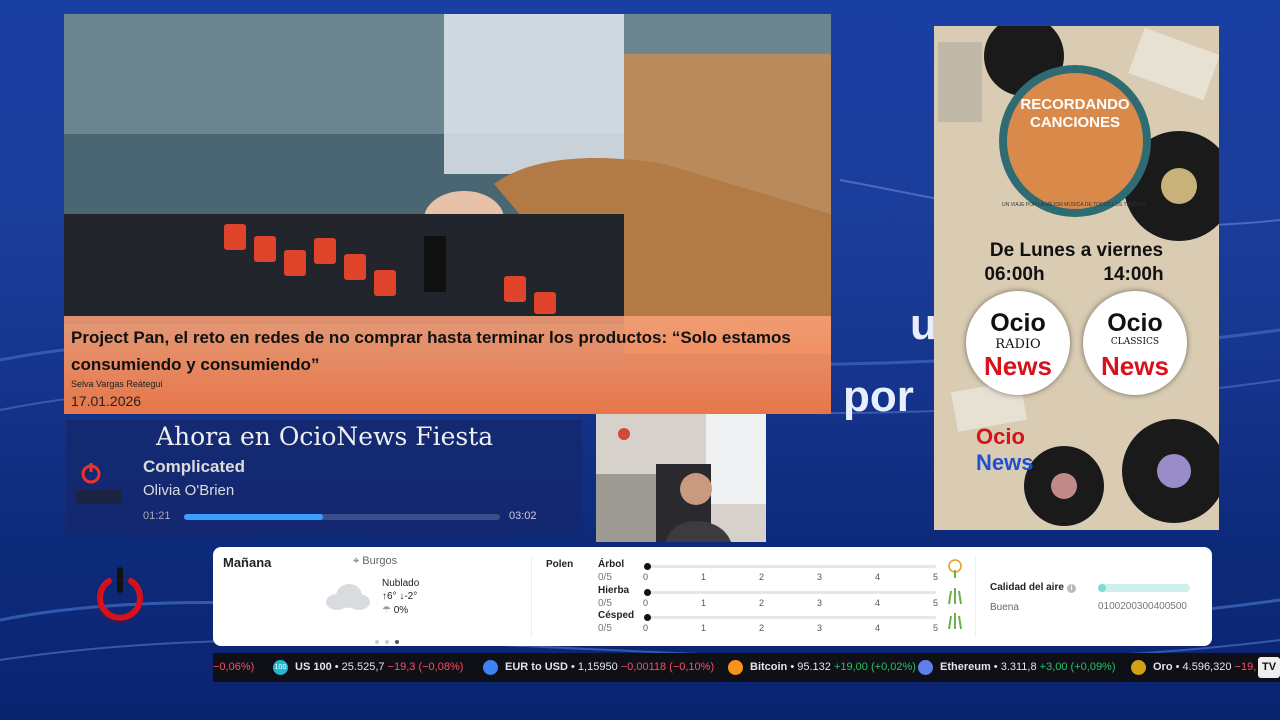 Image resolution: width=1280 pixels, height=720 pixels. What do you see at coordinates (735, 667) in the screenshot?
I see `bitcoin-icon` at bounding box center [735, 667].